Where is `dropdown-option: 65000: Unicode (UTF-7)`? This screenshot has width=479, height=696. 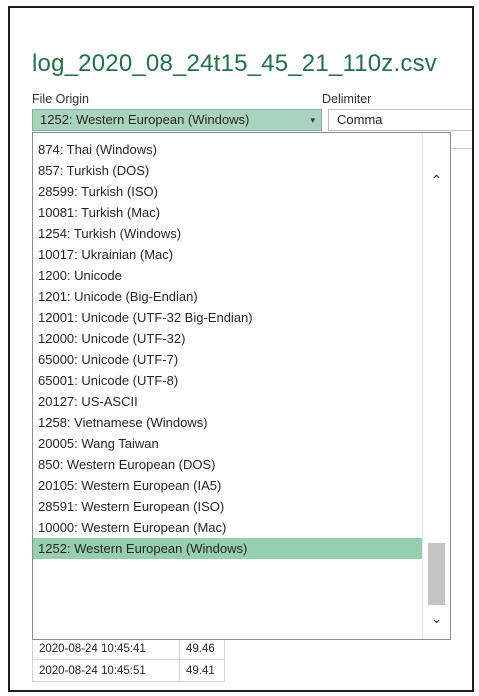 dropdown-option: 65000: Unicode (UTF-7) is located at coordinates (228, 359).